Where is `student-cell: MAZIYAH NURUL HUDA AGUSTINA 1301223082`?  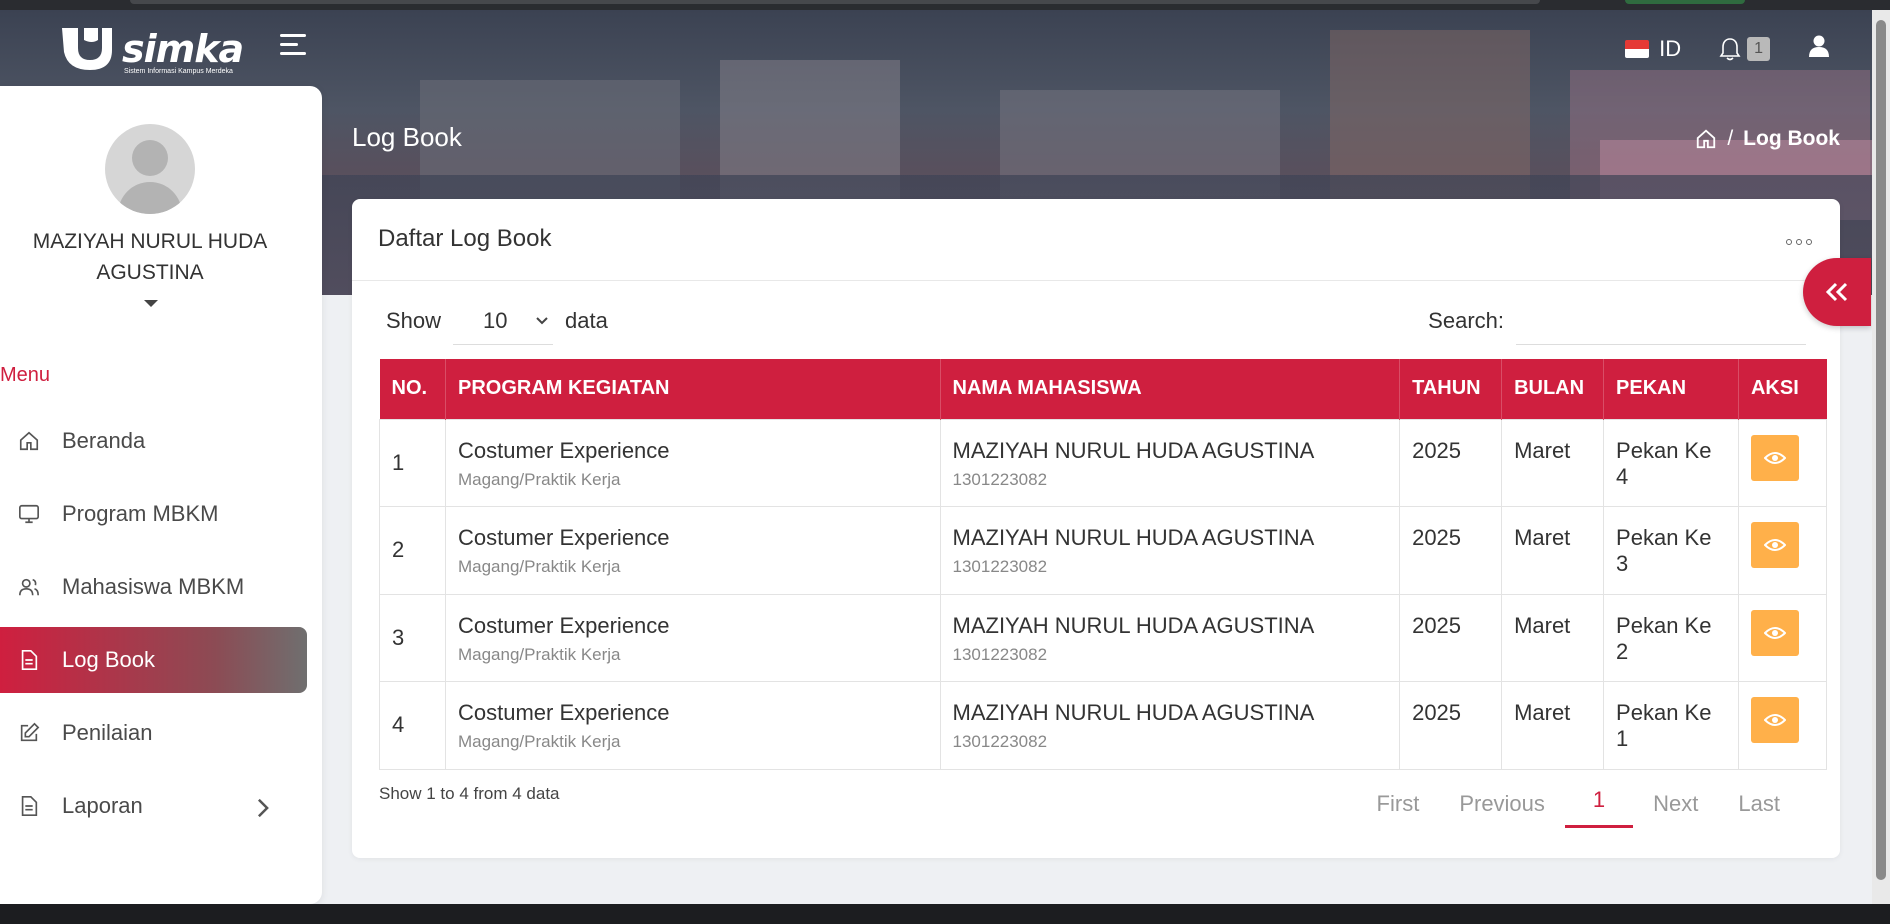 student-cell: MAZIYAH NURUL HUDA AGUSTINA 1301223082 is located at coordinates (1170, 637).